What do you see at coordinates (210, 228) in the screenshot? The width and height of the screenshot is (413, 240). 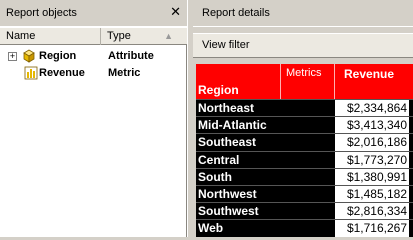 I see `region-cell: Web` at bounding box center [210, 228].